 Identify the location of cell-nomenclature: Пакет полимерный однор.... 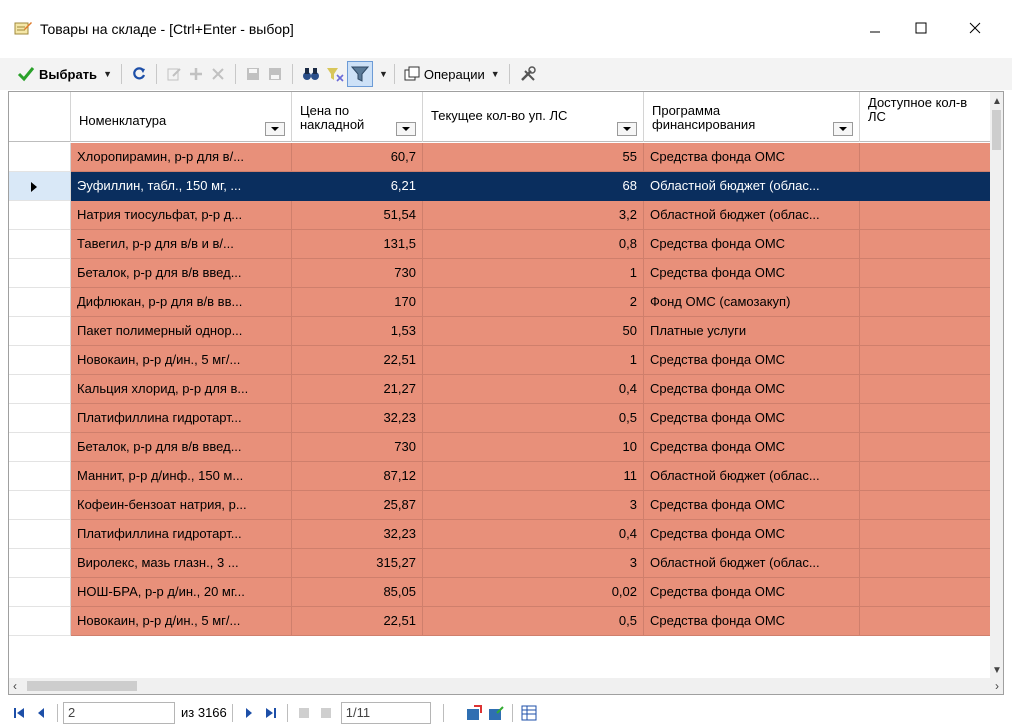
(181, 331).